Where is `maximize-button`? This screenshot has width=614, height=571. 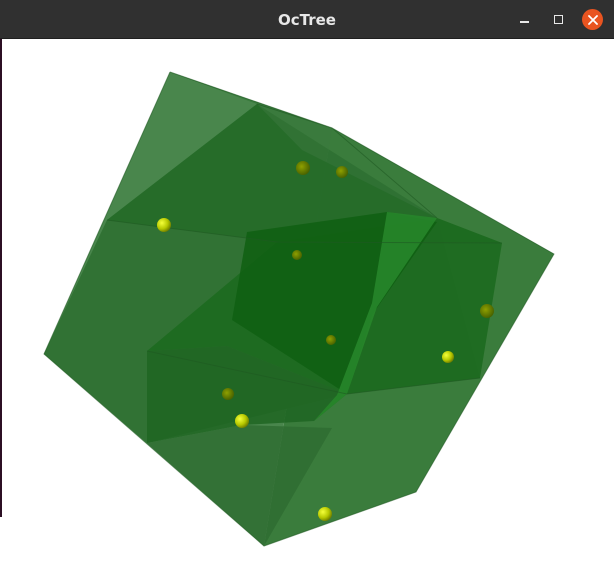
maximize-button is located at coordinates (558, 19).